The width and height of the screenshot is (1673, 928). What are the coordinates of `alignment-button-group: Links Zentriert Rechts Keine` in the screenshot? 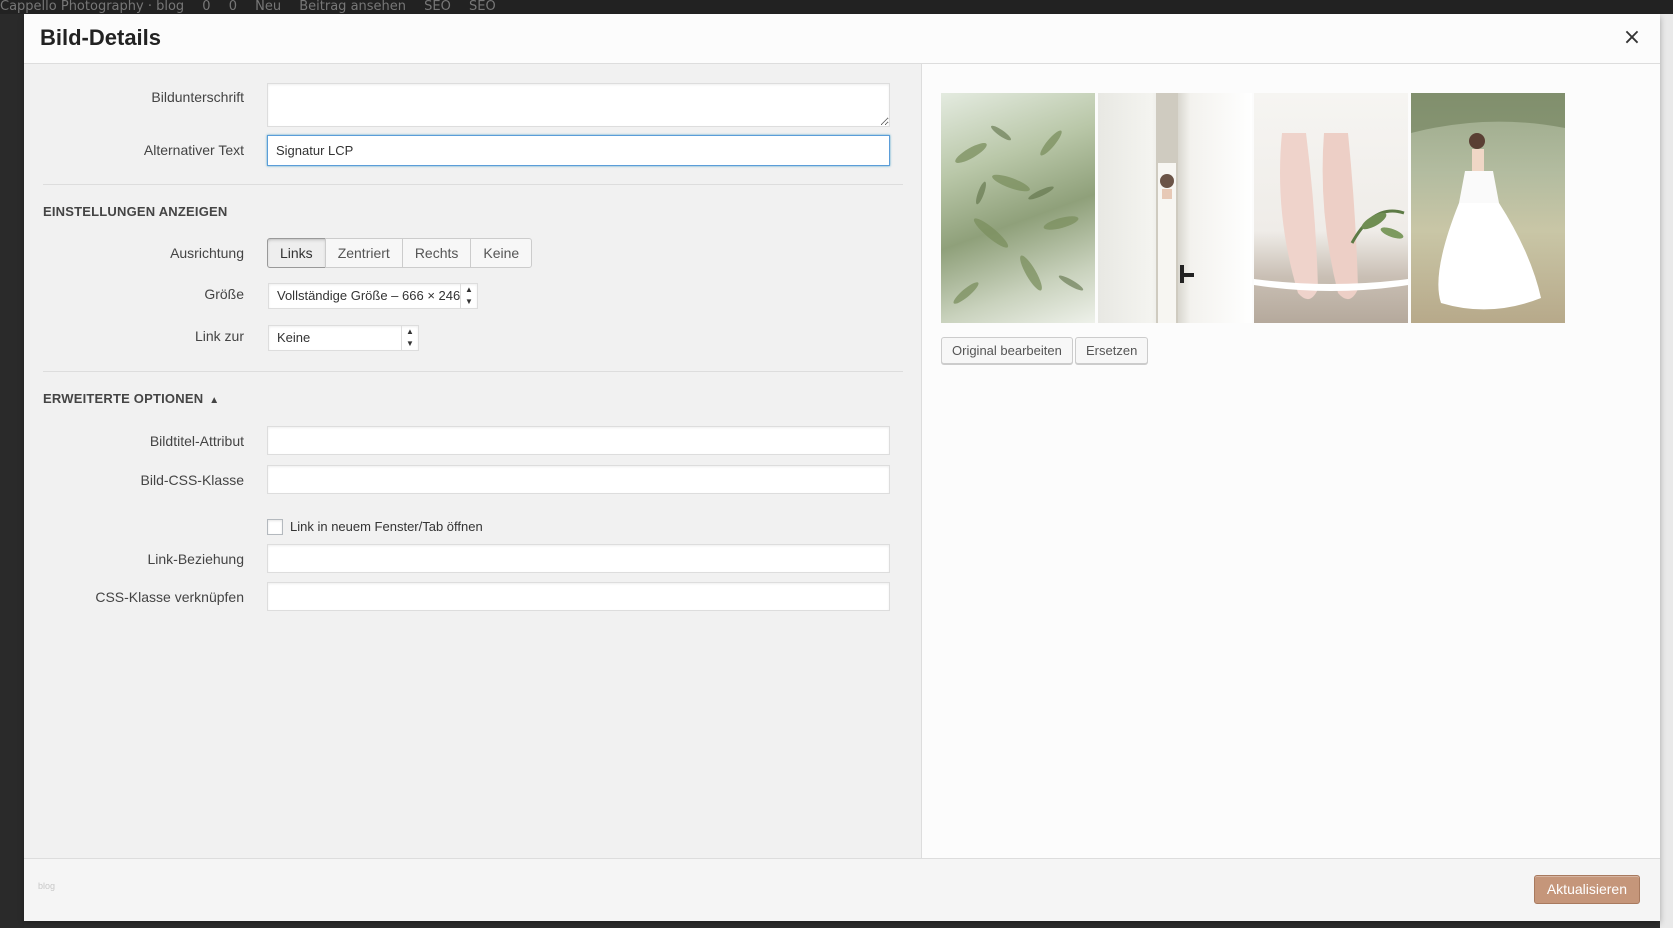 It's located at (400, 253).